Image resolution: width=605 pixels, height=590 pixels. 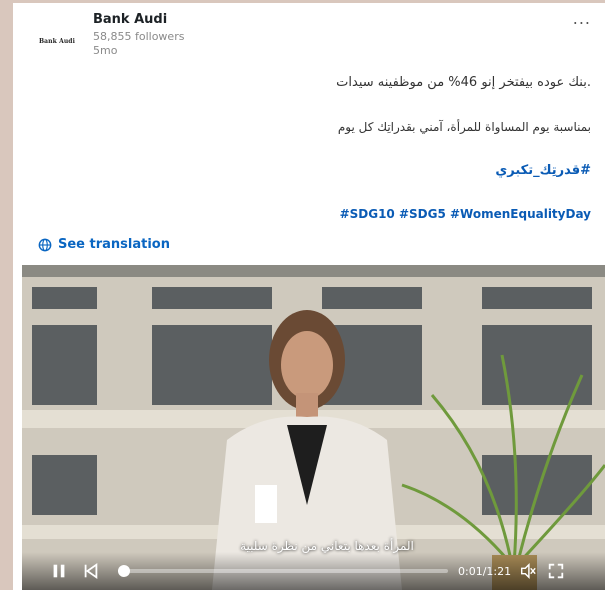 What do you see at coordinates (283, 571) in the screenshot?
I see `progress-bar` at bounding box center [283, 571].